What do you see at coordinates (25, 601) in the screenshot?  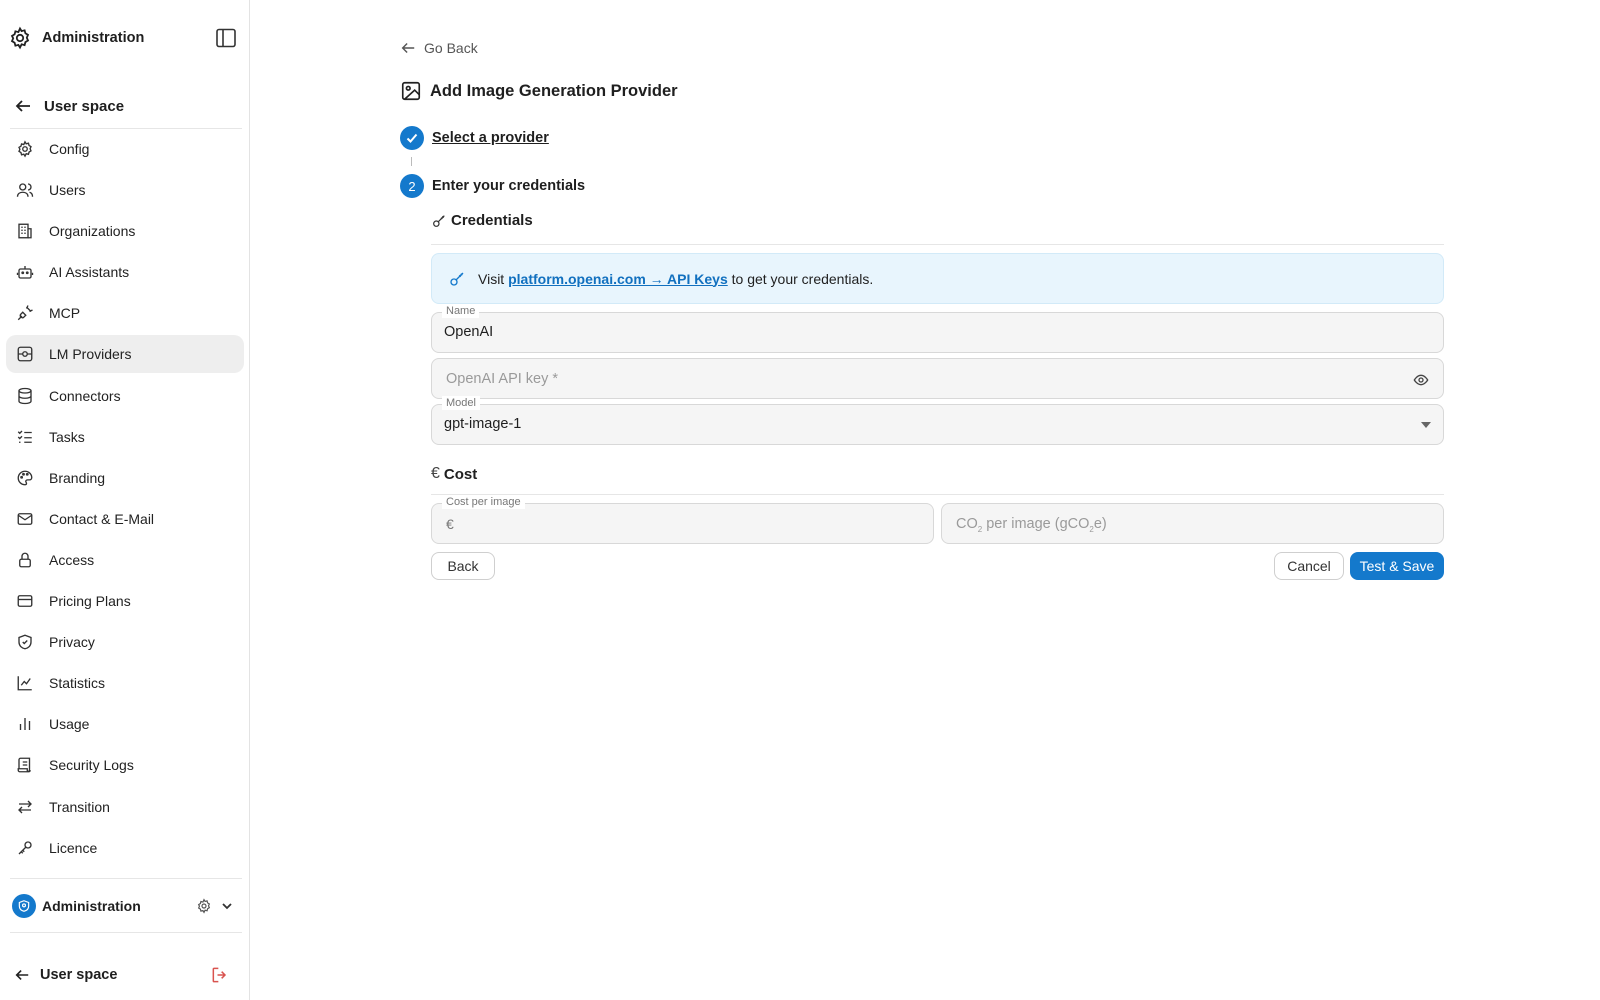 I see `credit-card-icon` at bounding box center [25, 601].